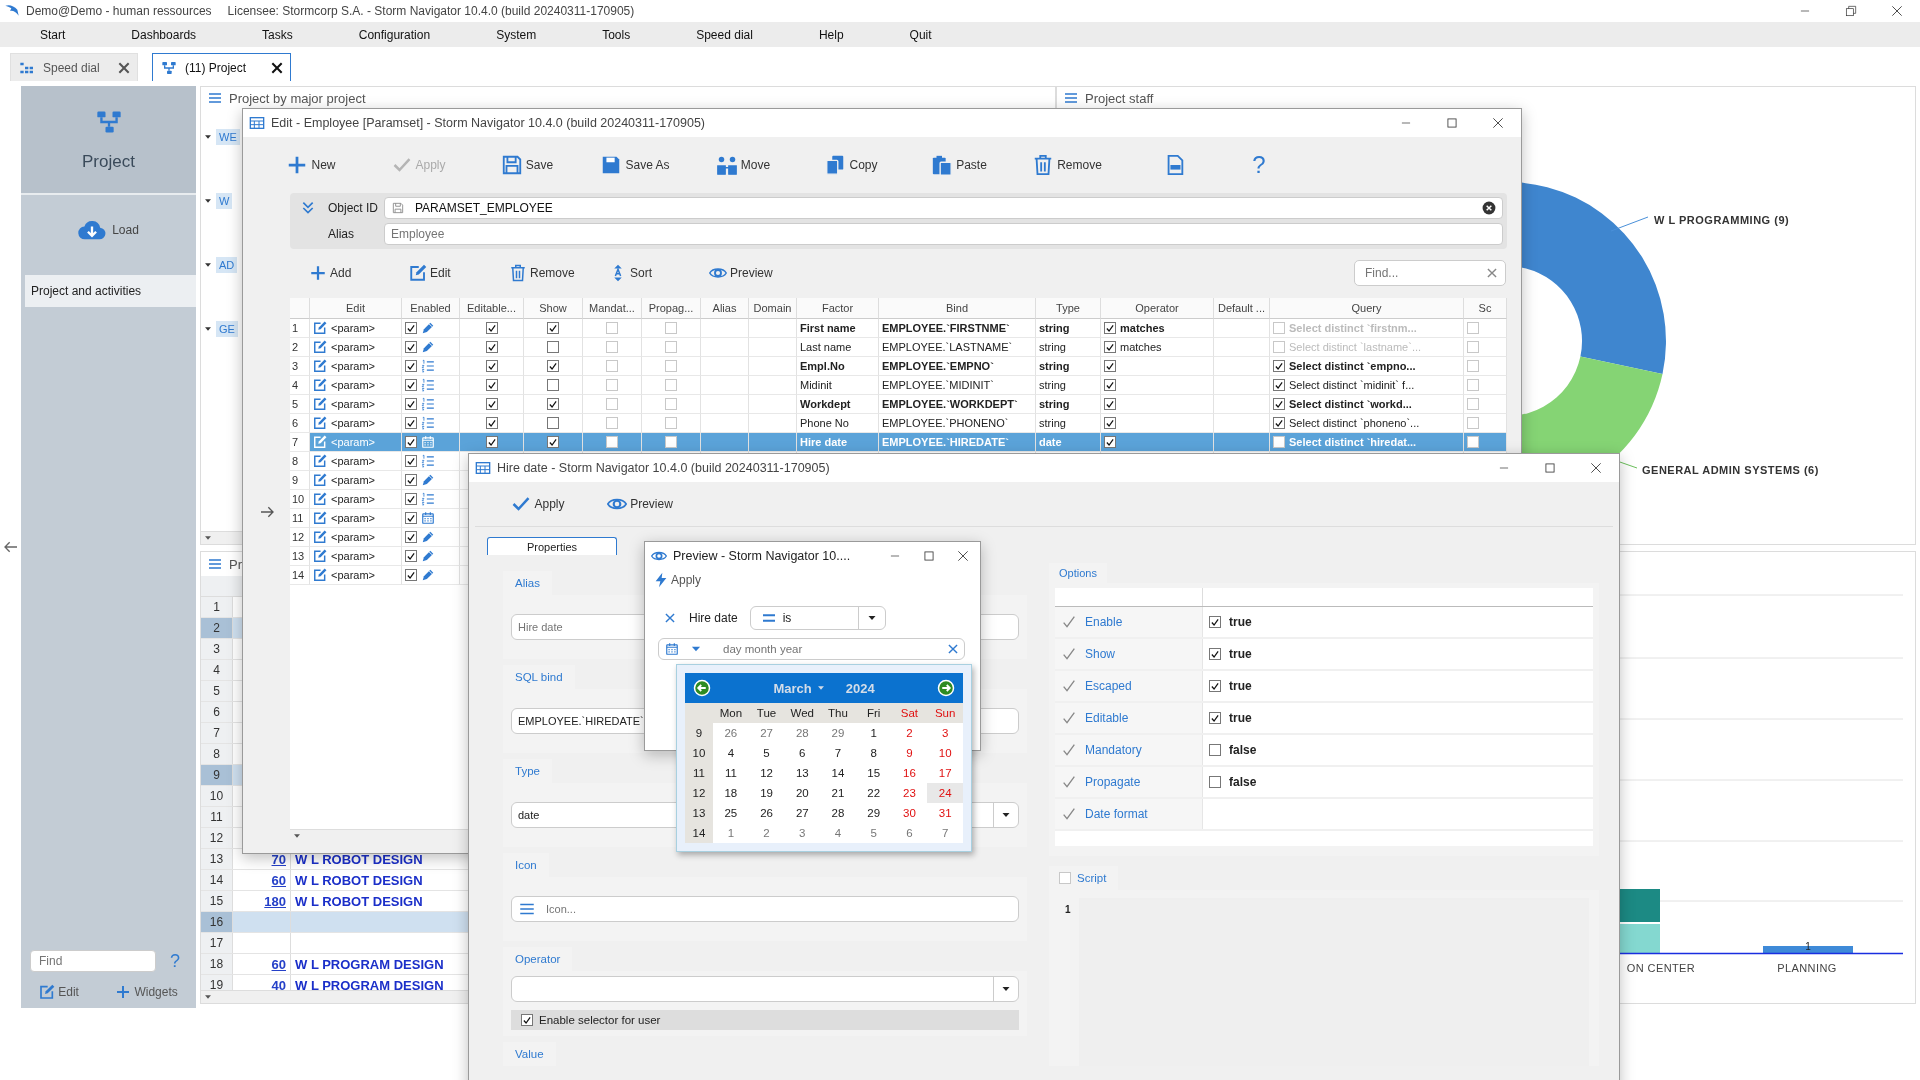 This screenshot has height=1080, width=1920. What do you see at coordinates (943, 234) in the screenshot?
I see `alias-field: Employee` at bounding box center [943, 234].